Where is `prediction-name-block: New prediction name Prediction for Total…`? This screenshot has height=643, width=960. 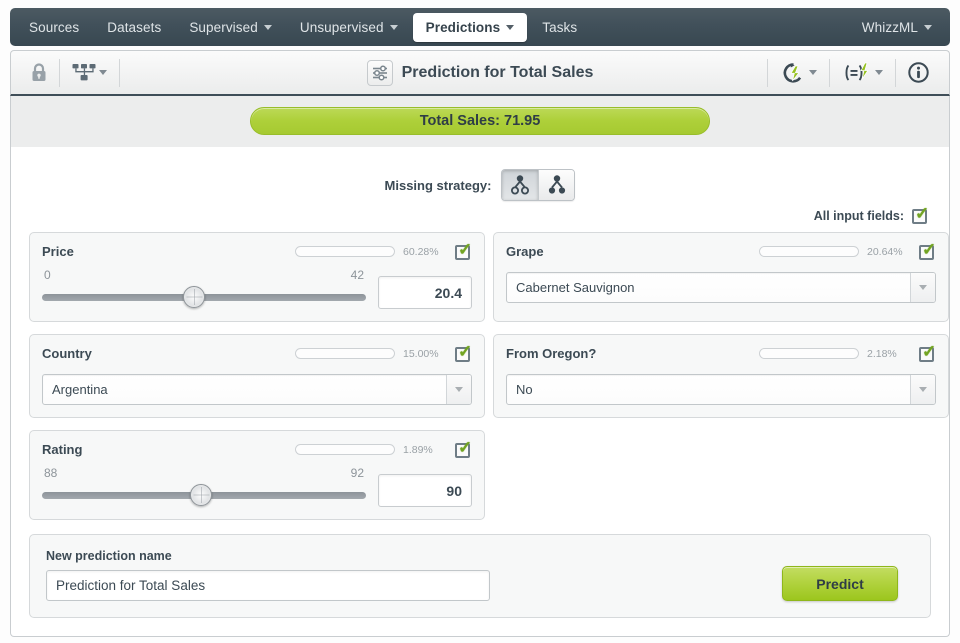
prediction-name-block: New prediction name Prediction for Total… is located at coordinates (273, 575).